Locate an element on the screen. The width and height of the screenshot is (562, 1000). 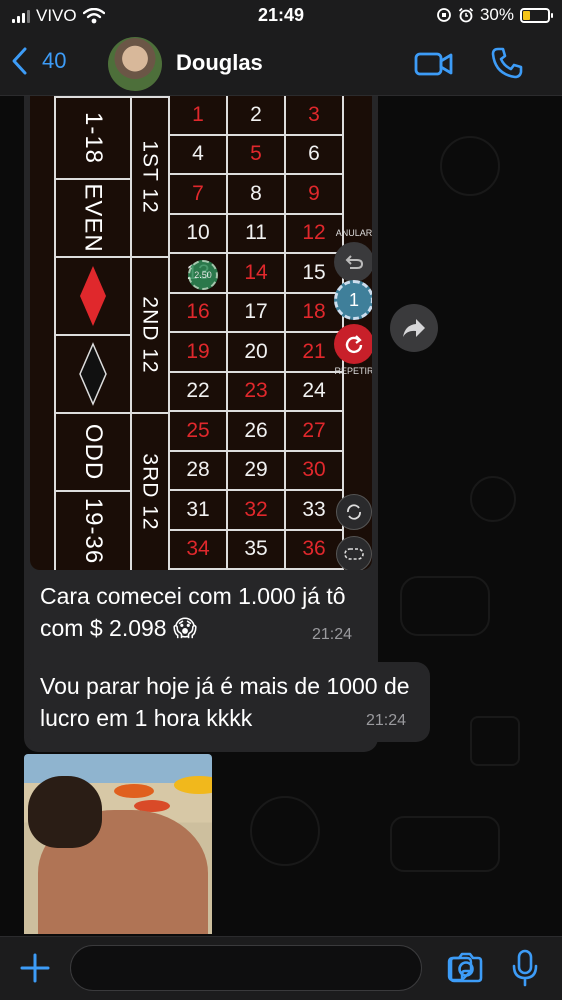
composer-bar is located at coordinates (281, 968).